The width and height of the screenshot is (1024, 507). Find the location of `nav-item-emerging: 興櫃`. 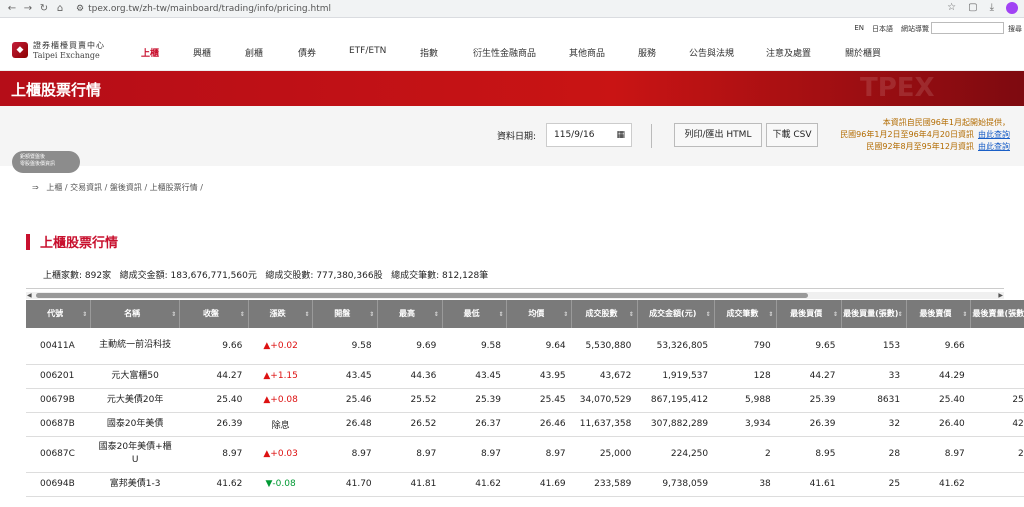

nav-item-emerging: 興櫃 is located at coordinates (202, 52).